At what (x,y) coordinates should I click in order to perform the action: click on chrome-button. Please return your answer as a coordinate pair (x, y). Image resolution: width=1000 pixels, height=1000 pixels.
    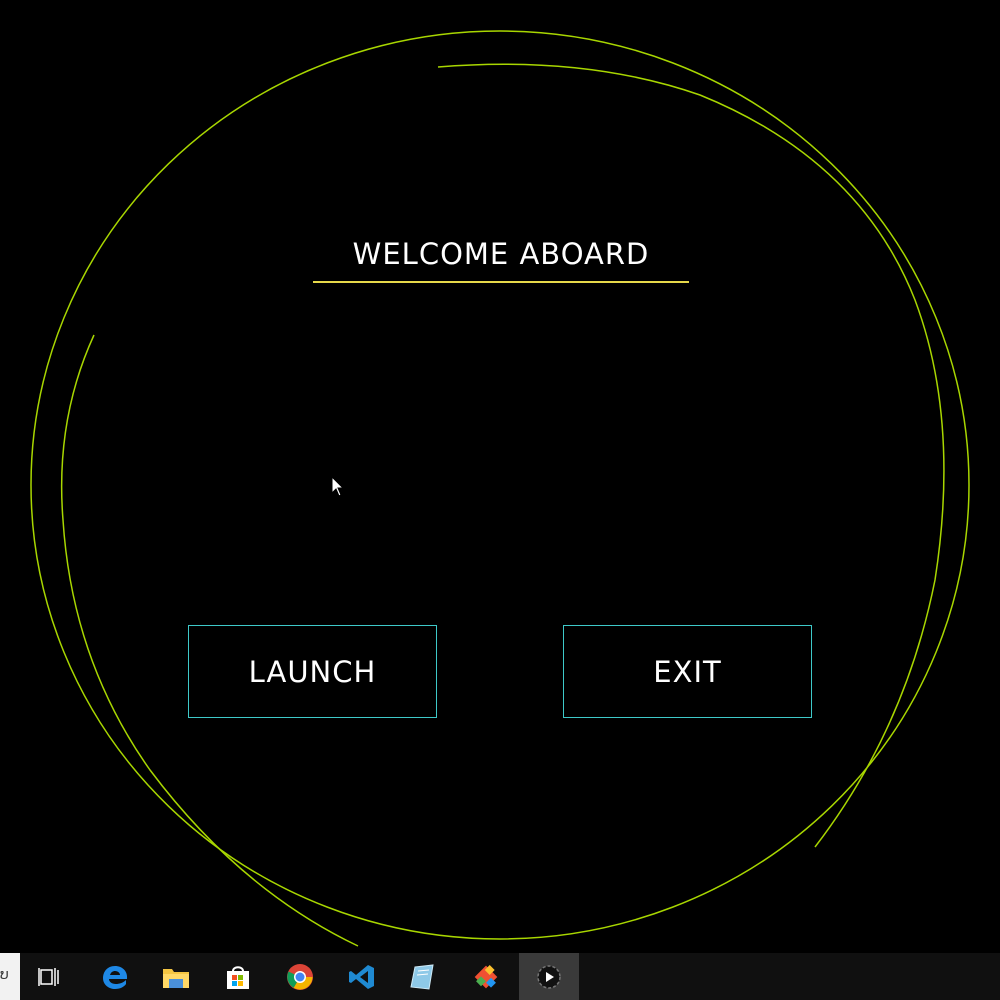
    Looking at the image, I should click on (300, 976).